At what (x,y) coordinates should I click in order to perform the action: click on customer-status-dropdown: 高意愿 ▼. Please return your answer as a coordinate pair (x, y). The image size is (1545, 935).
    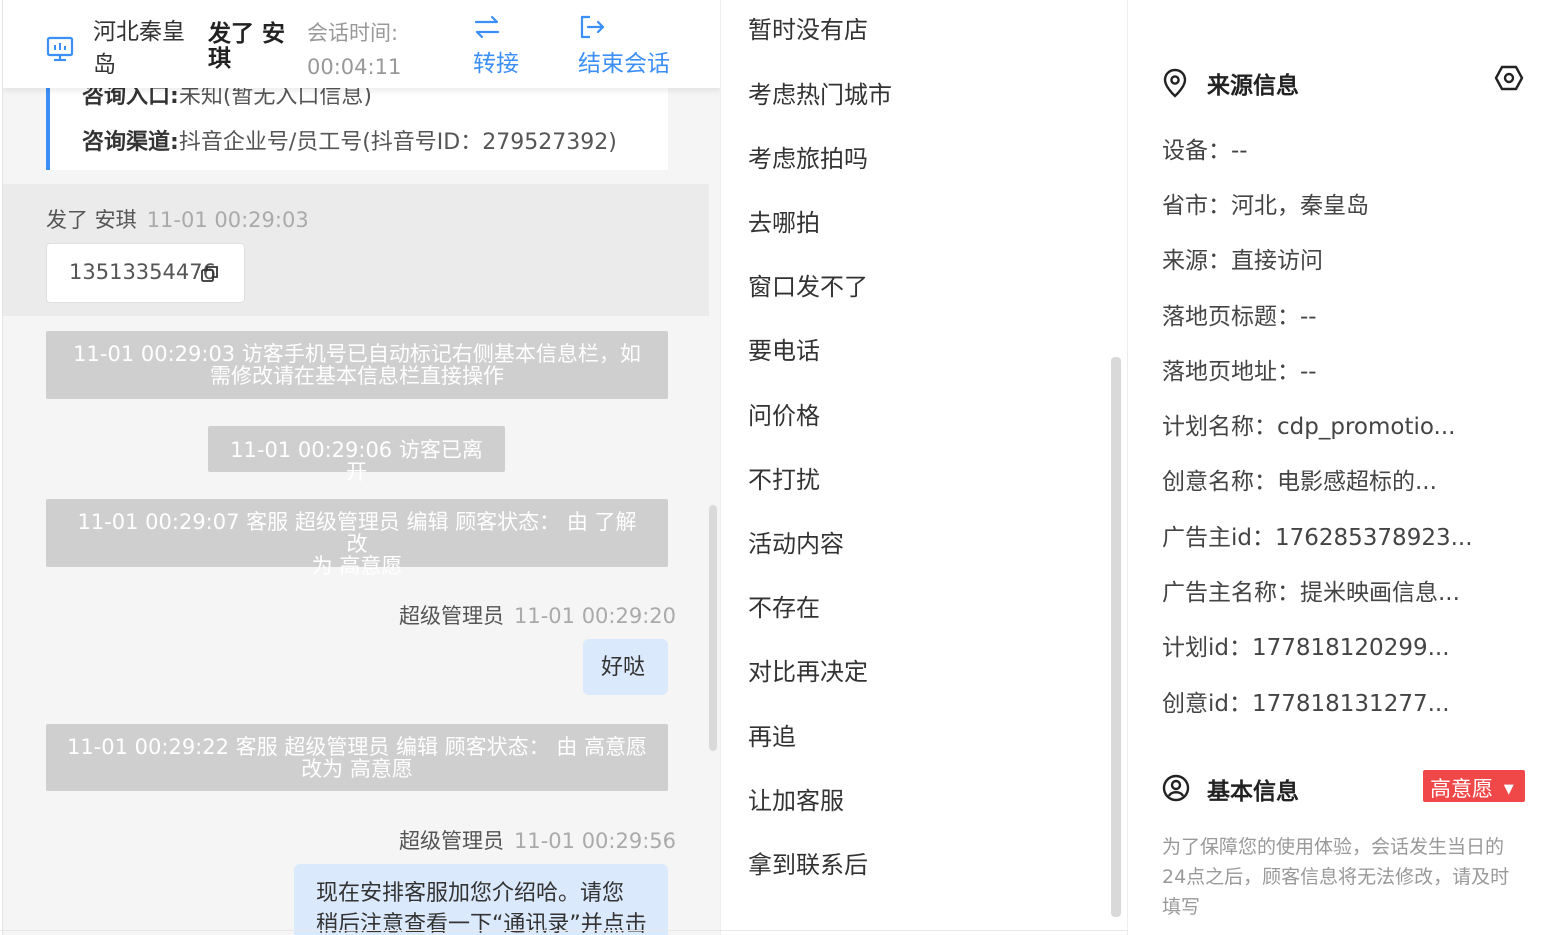
    Looking at the image, I should click on (1474, 786).